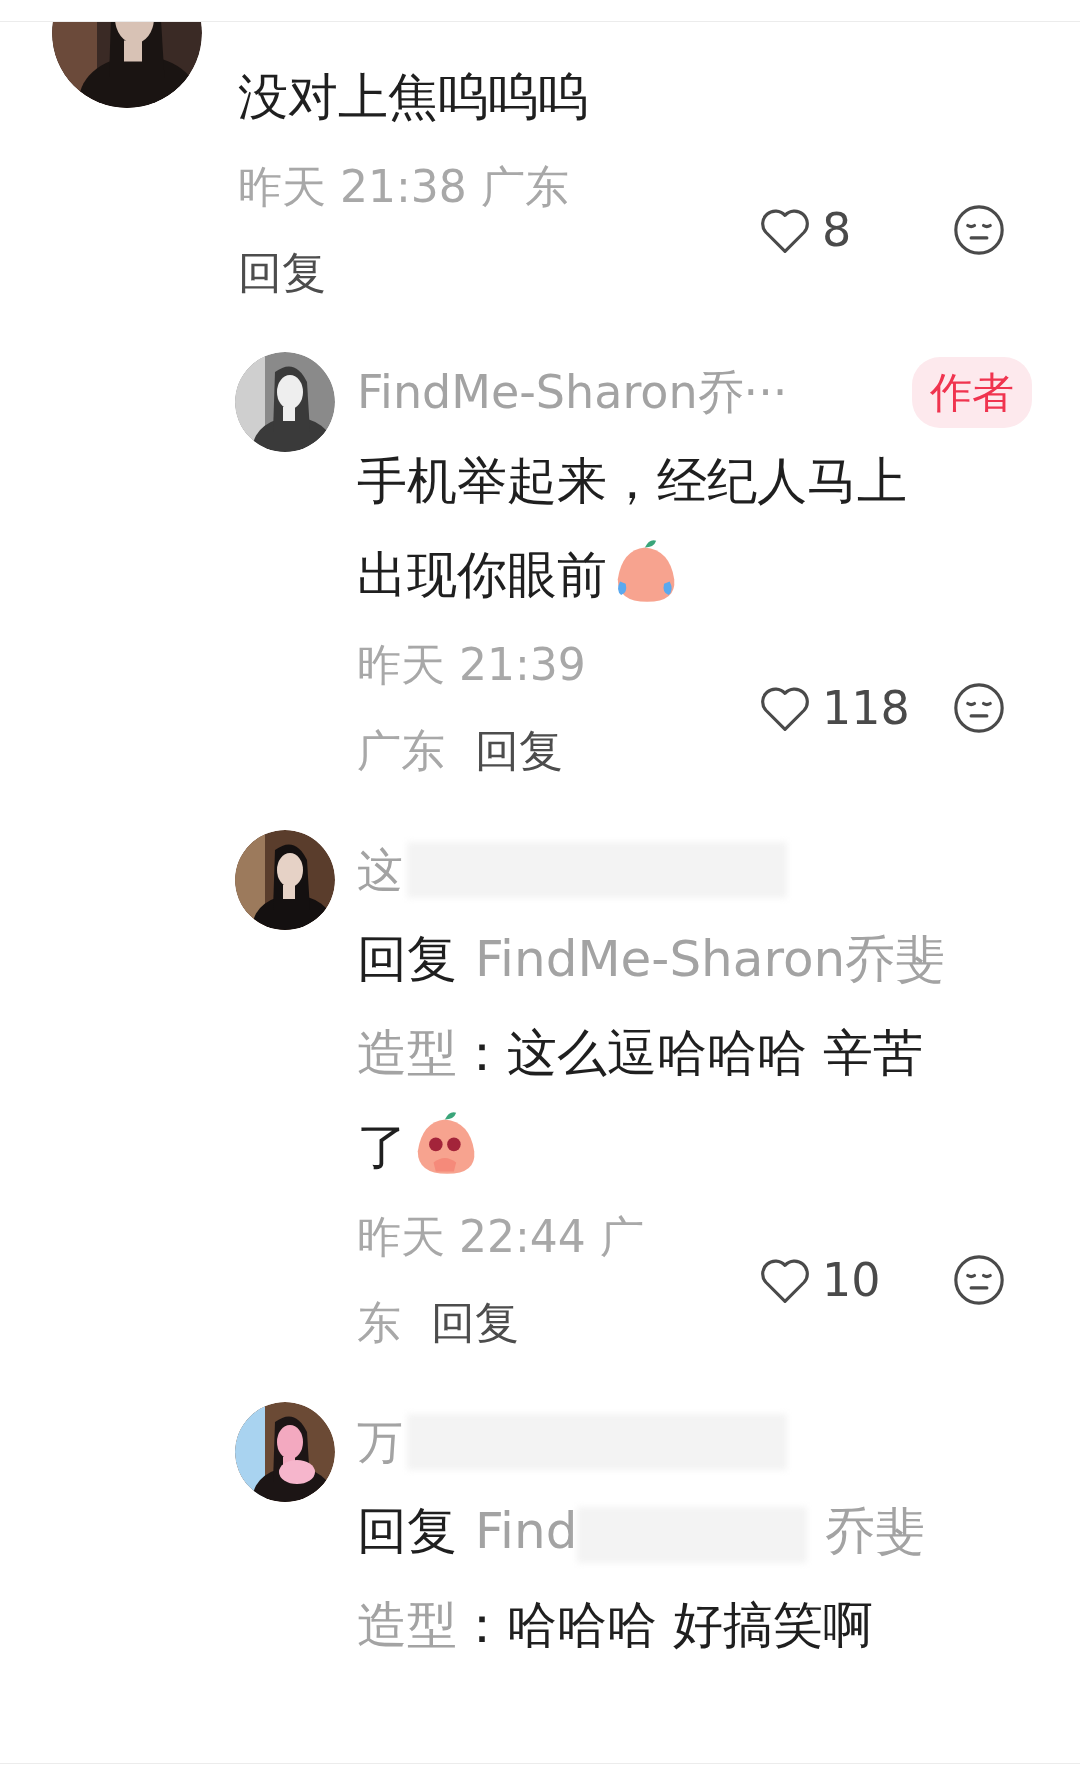 This screenshot has width=1080, height=1785. I want to click on timestamp-location: 东, so click(379, 1323).